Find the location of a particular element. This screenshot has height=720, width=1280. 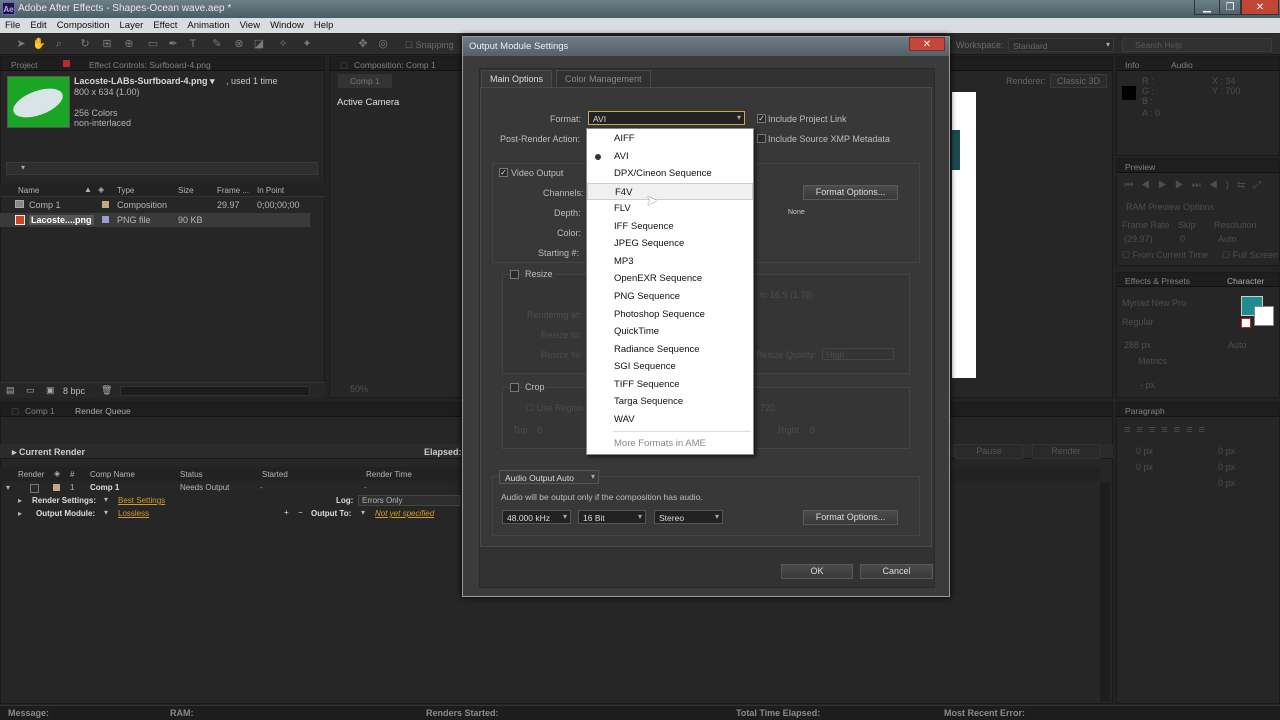

render-button: Render is located at coordinates (1066, 451).